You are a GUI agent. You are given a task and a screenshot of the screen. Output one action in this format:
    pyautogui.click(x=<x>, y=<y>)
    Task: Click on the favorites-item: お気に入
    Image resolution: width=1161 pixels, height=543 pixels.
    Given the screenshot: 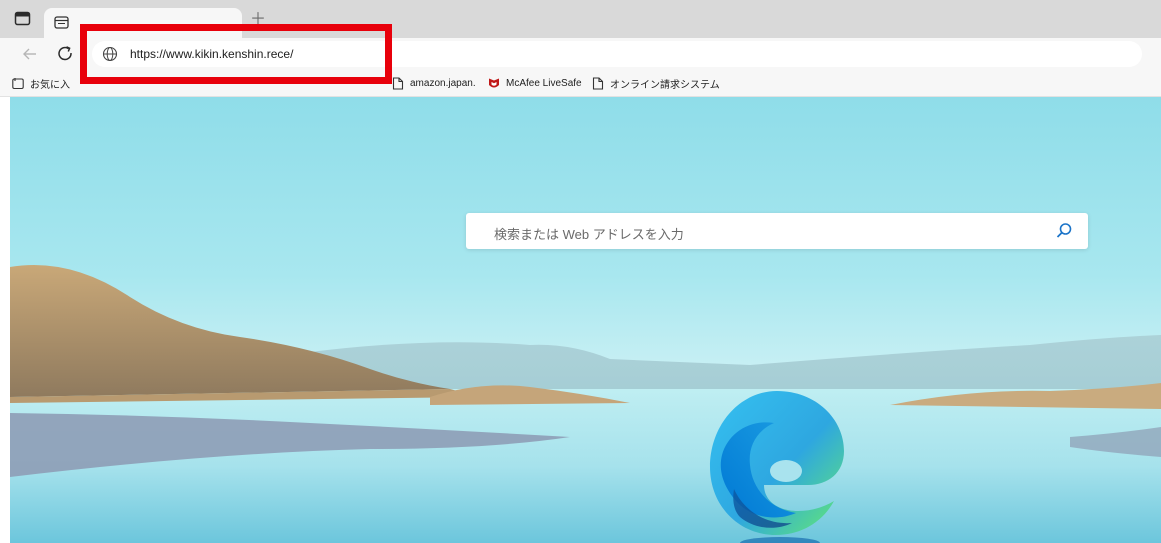 What is the action you would take?
    pyautogui.click(x=41, y=83)
    